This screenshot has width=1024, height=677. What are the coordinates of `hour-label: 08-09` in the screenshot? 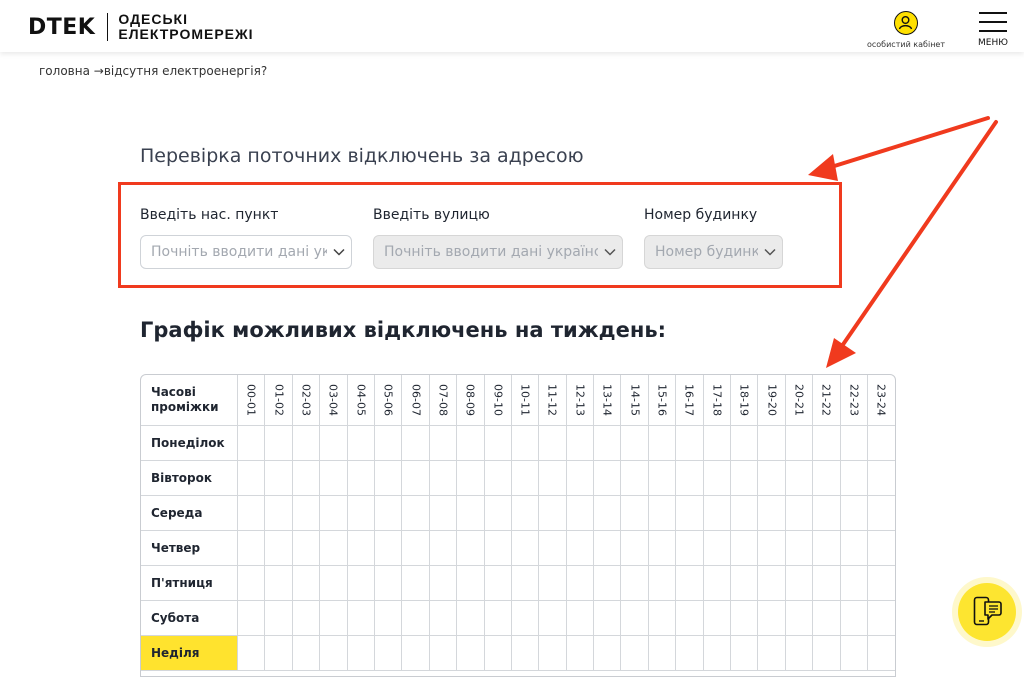 It's located at (470, 400).